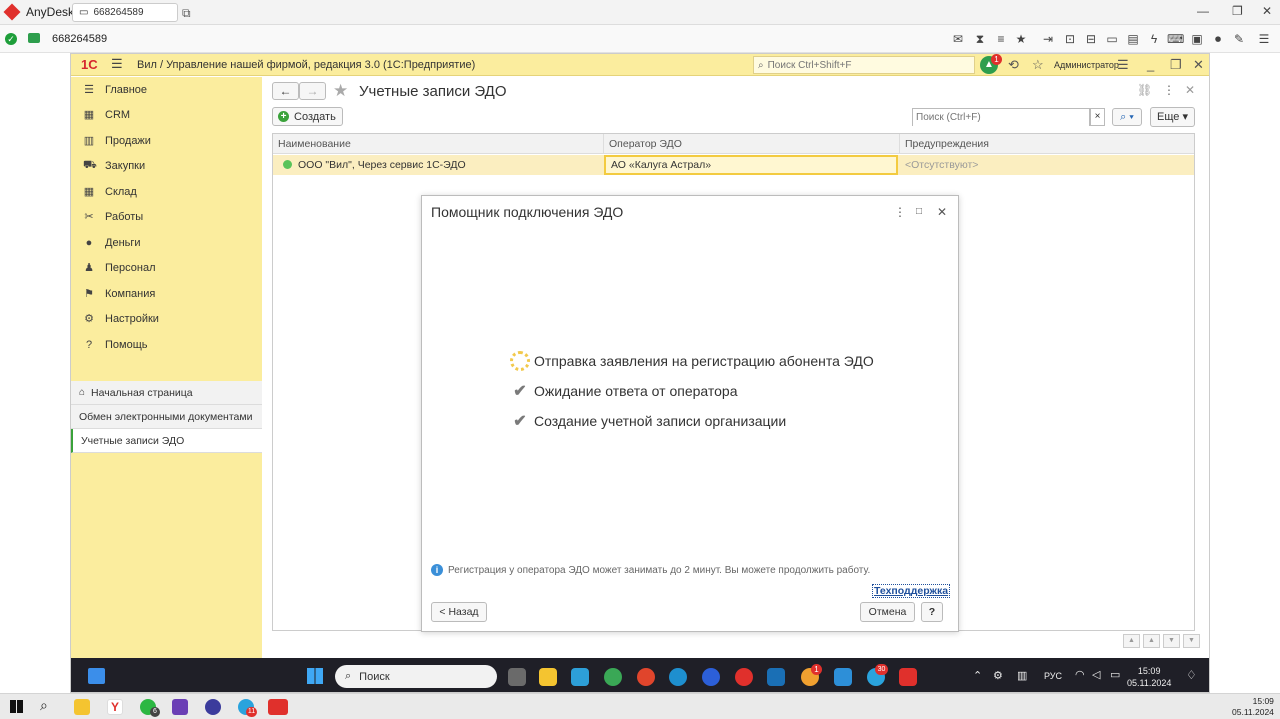 This screenshot has height=719, width=1280. Describe the element at coordinates (1218, 39) in the screenshot. I see `record-icon: ⏺` at that location.